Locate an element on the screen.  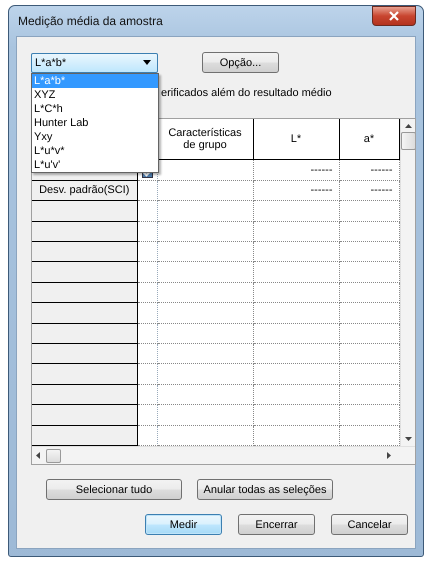
vertical-scrollbar is located at coordinates (407, 282).